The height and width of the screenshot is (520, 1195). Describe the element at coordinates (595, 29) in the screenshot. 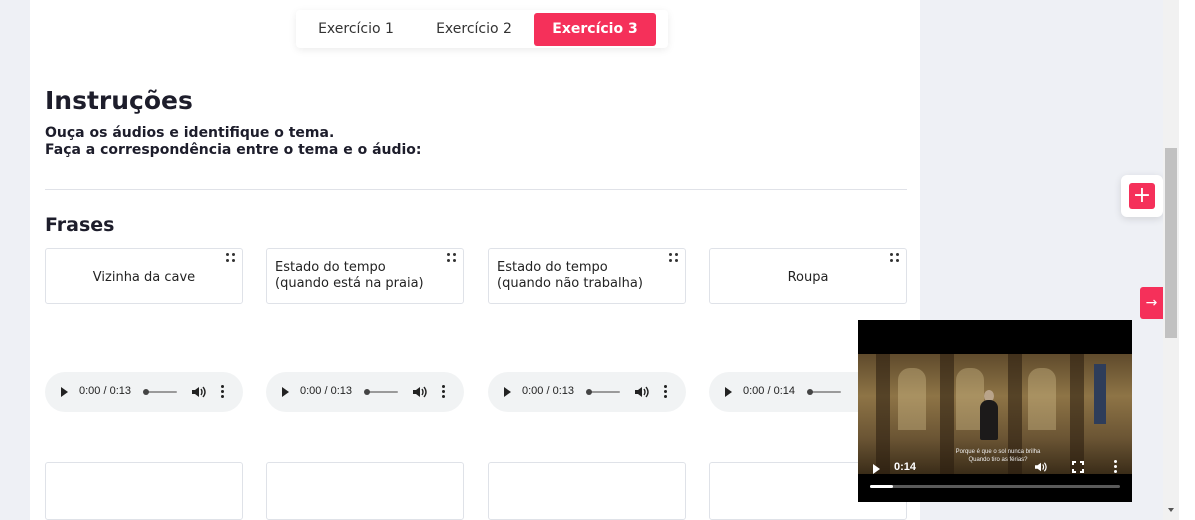

I see `tab-exercicio-3: Exercício 3` at that location.